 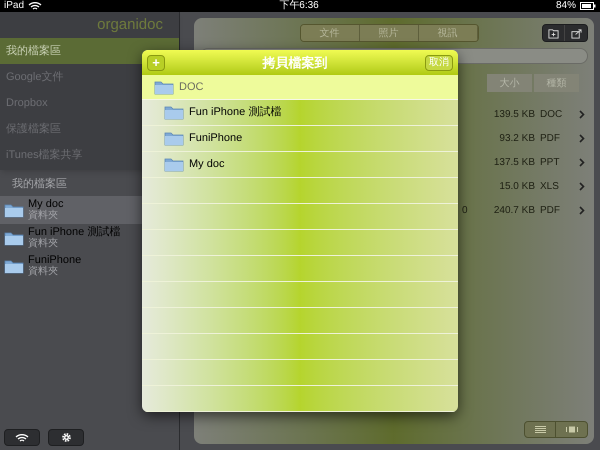 I want to click on cancel-button: 取消, so click(x=439, y=62).